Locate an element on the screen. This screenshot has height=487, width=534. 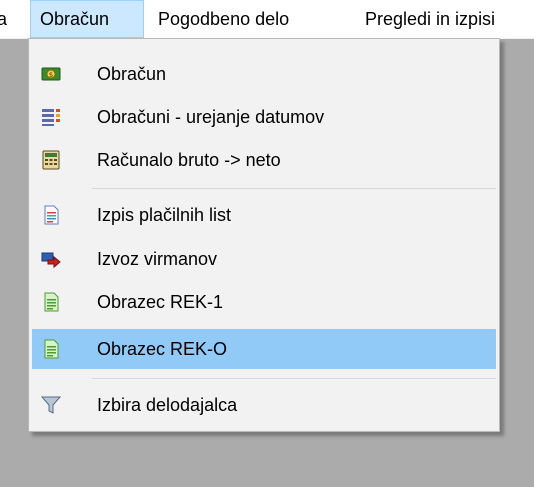
money-calculator-icon: $ is located at coordinates (51, 74).